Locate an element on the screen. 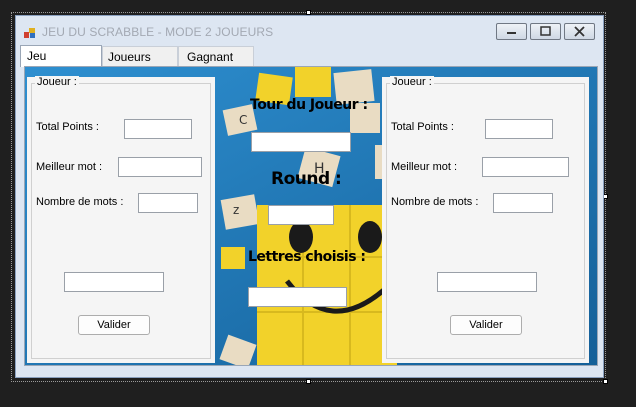  app-icon is located at coordinates (30, 32).